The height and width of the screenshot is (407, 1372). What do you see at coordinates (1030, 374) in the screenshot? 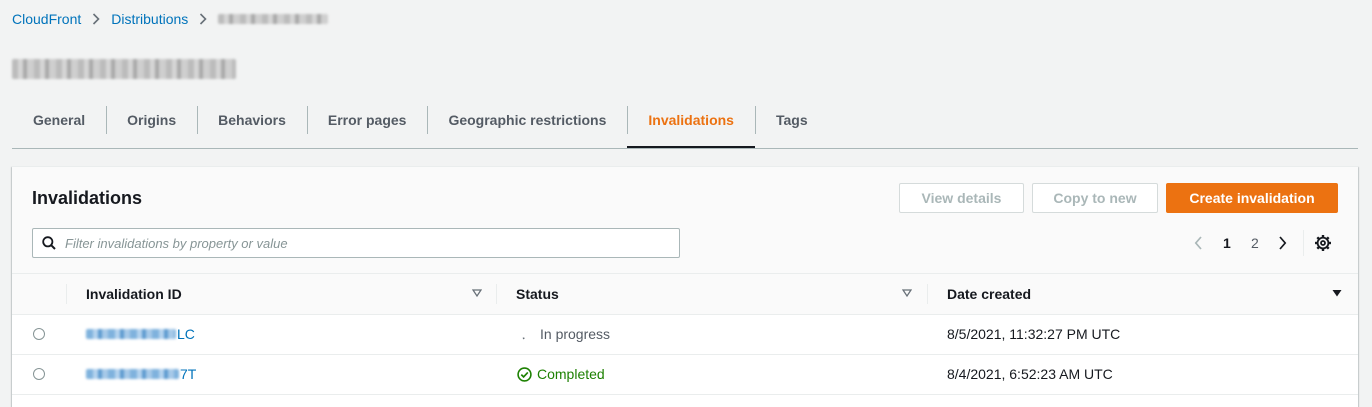
I see `date-created-cell: 8/4/2021, 6:52:23 AM UTC` at bounding box center [1030, 374].